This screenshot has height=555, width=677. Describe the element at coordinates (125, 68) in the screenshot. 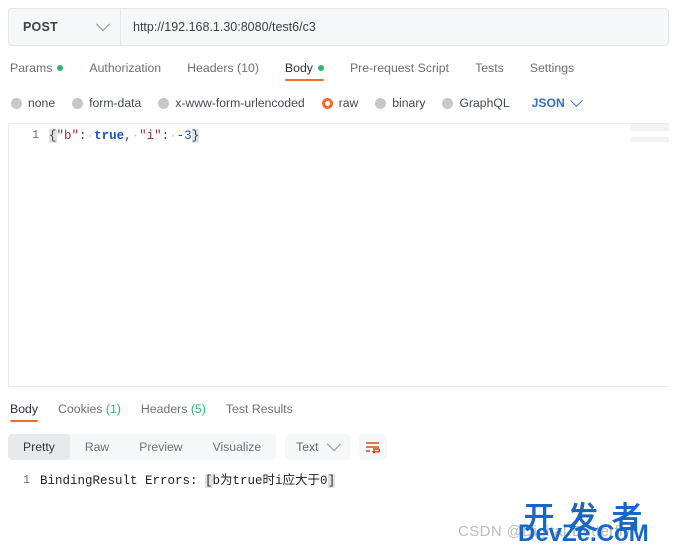

I see `request-tab-label: Authorization` at that location.